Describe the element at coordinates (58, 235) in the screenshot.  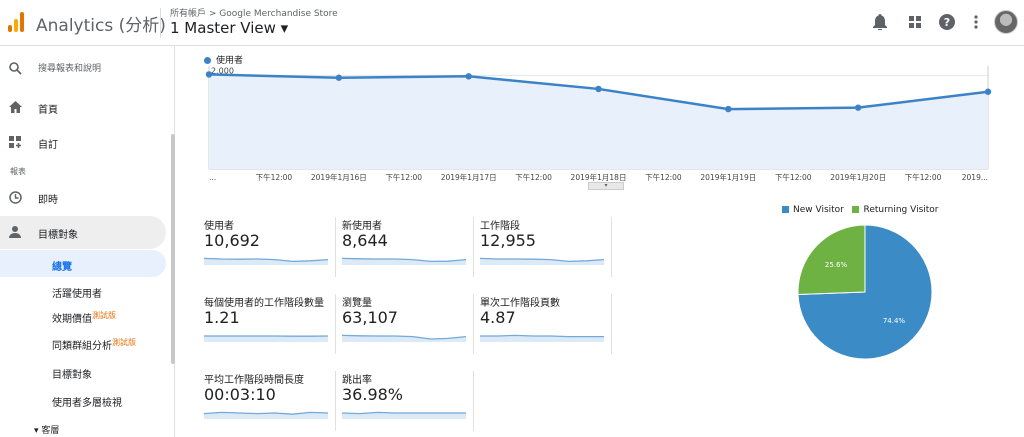
I see `sidebar-item-audience-label: 目標對象` at that location.